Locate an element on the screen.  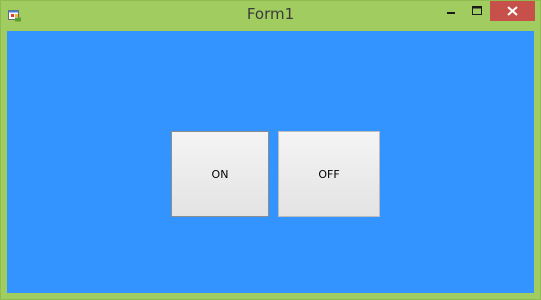
maximize-icon is located at coordinates (477, 10).